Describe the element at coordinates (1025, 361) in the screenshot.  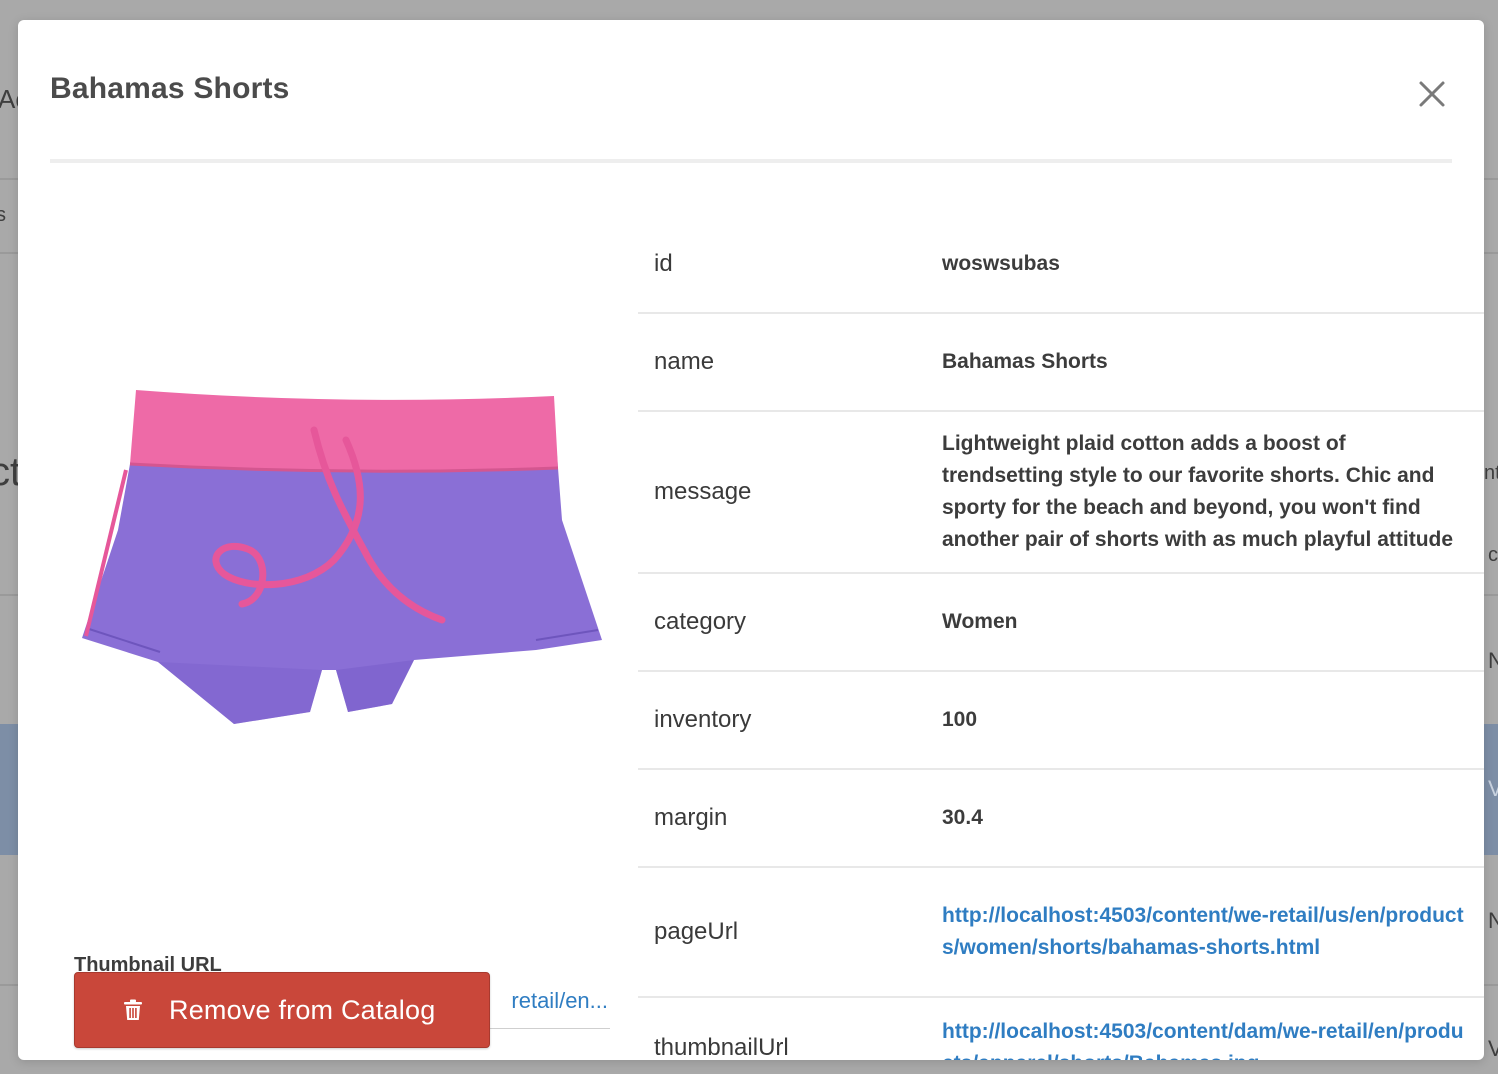
I see `property-value: Bahamas Shorts` at that location.